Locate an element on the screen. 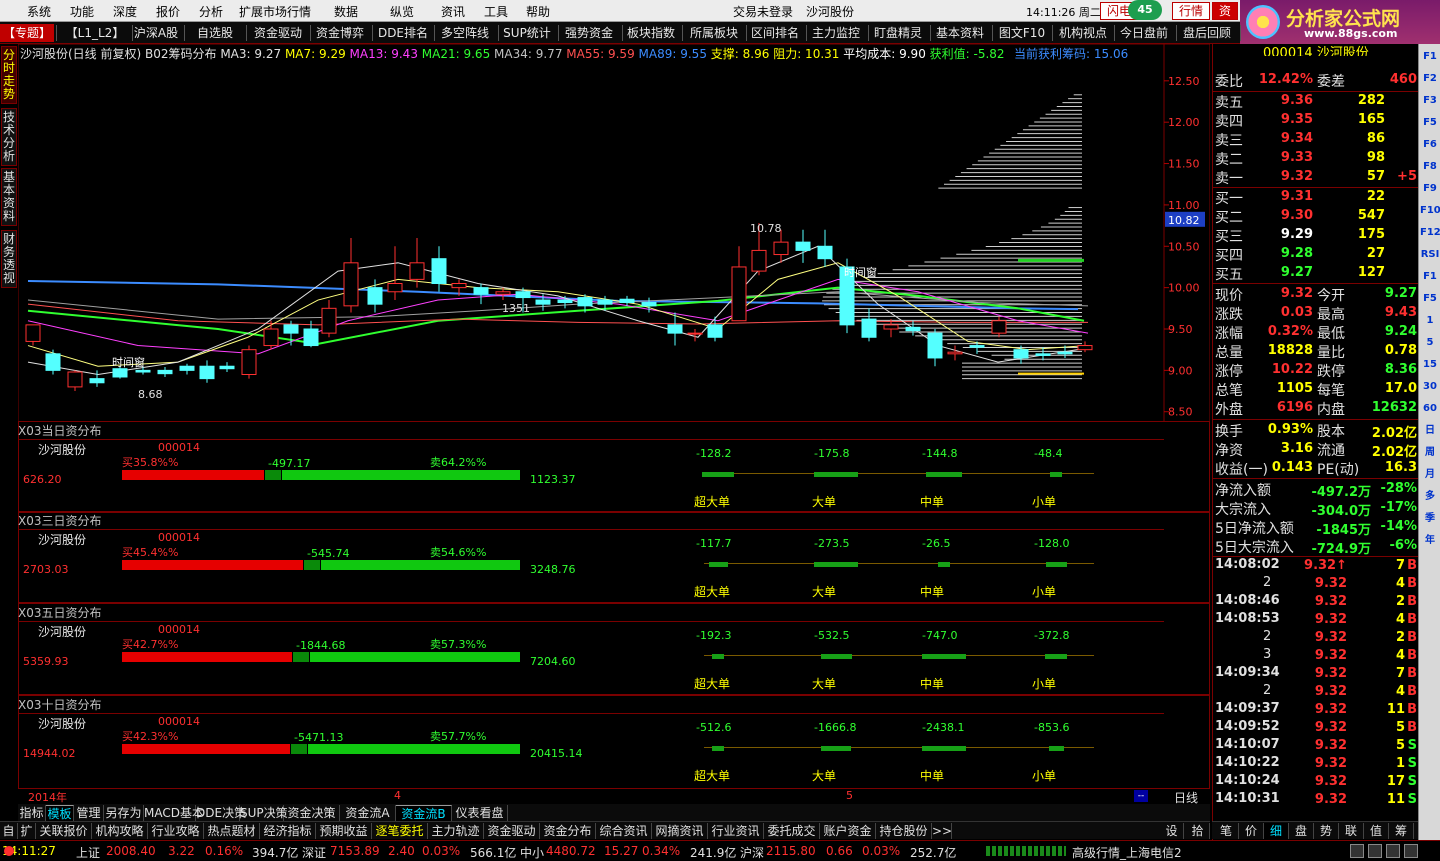 This screenshot has height=861, width=1440. sell-level: 卖四 9.35 165 is located at coordinates (1316, 120).